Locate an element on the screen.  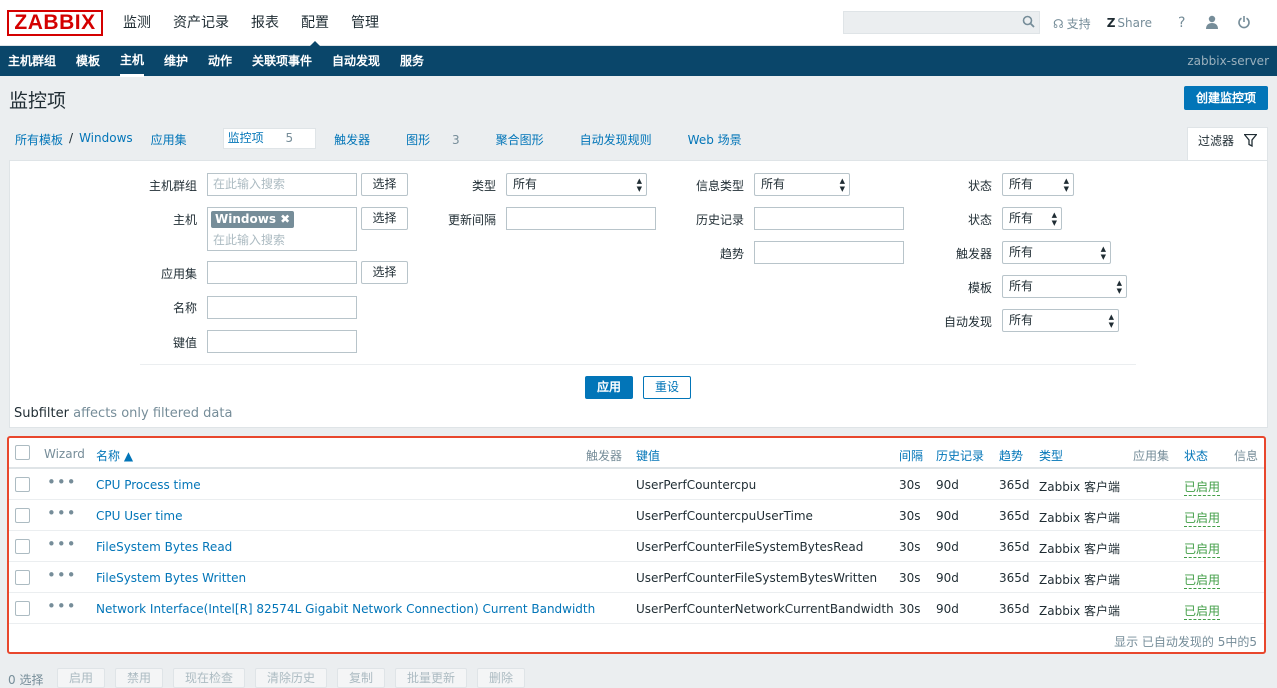
item-name-link: CPU Process time is located at coordinates (148, 485).